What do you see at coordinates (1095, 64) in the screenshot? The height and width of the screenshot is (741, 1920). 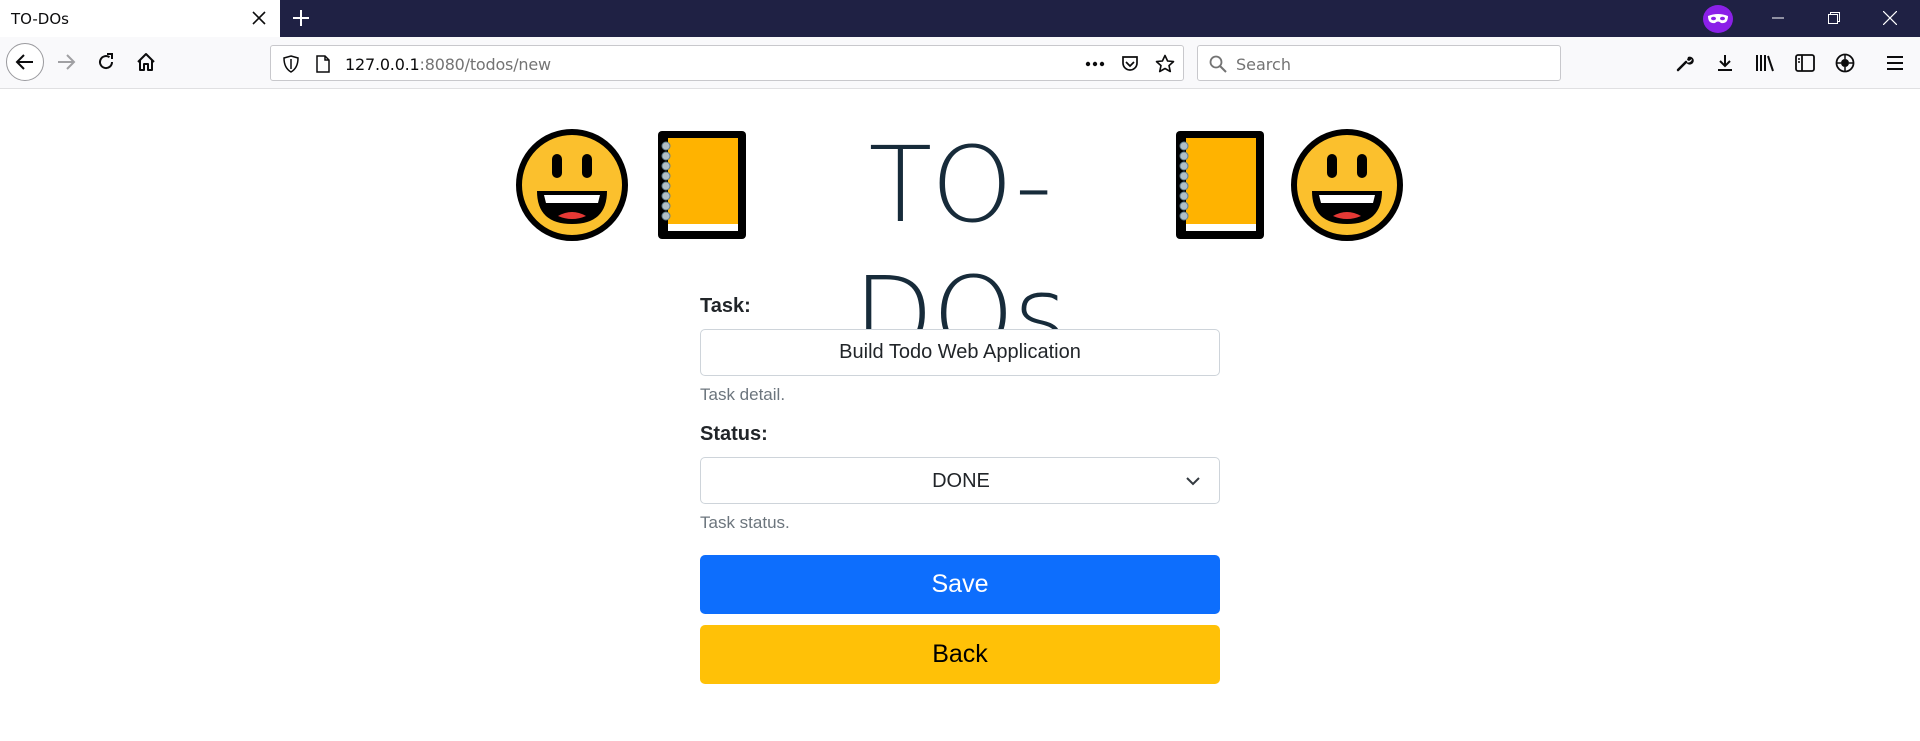 I see `page-actions-icon` at bounding box center [1095, 64].